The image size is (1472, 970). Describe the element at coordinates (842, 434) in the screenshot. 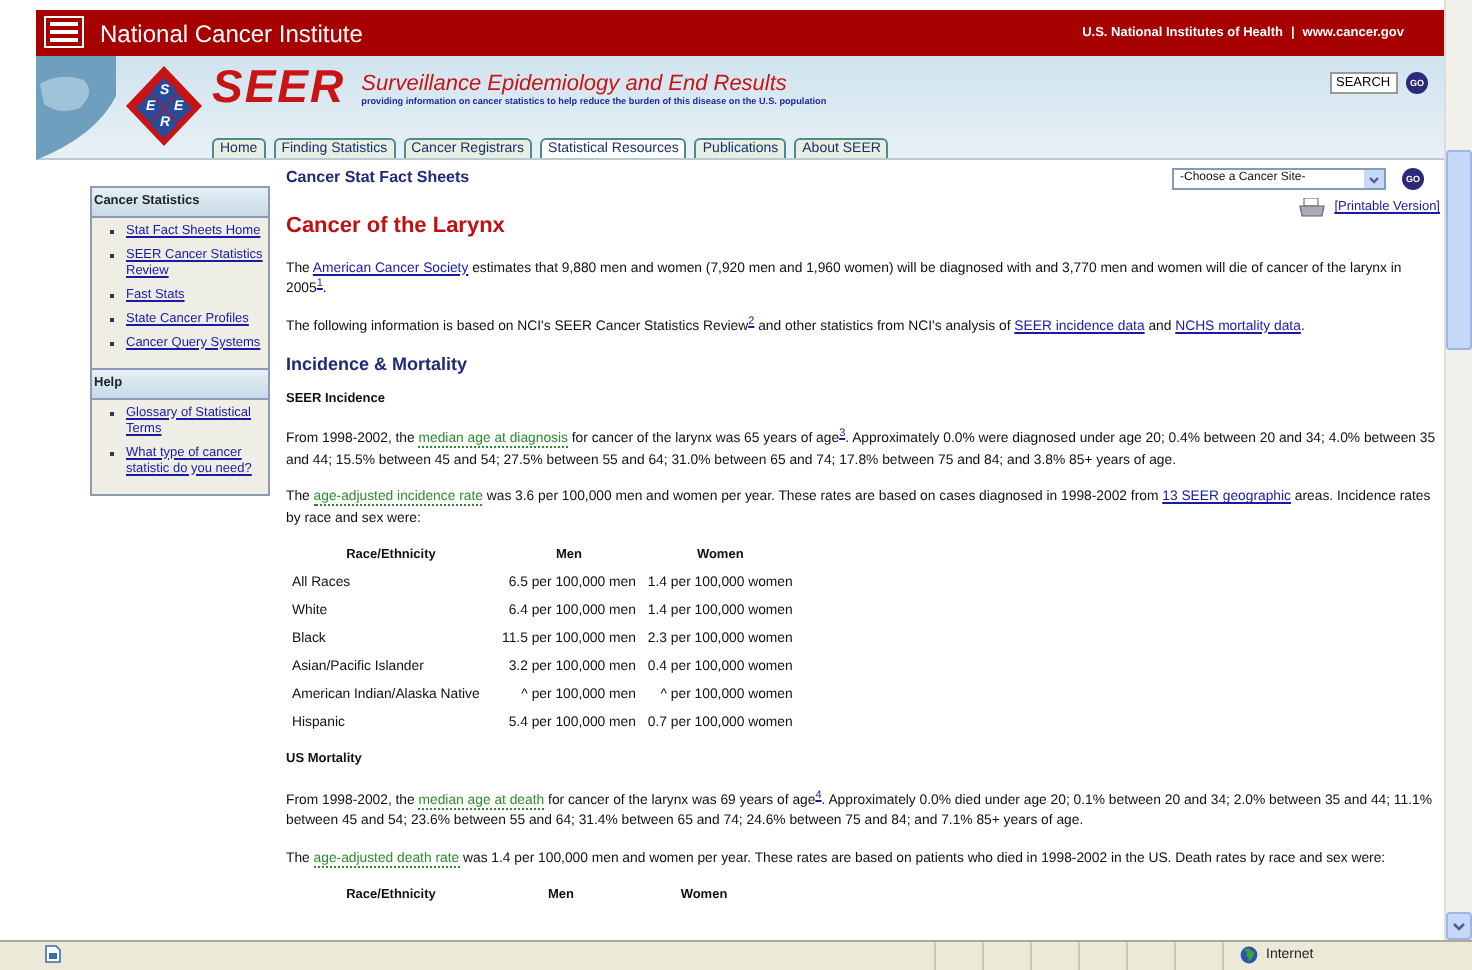

I see `footnote-link: 3` at that location.